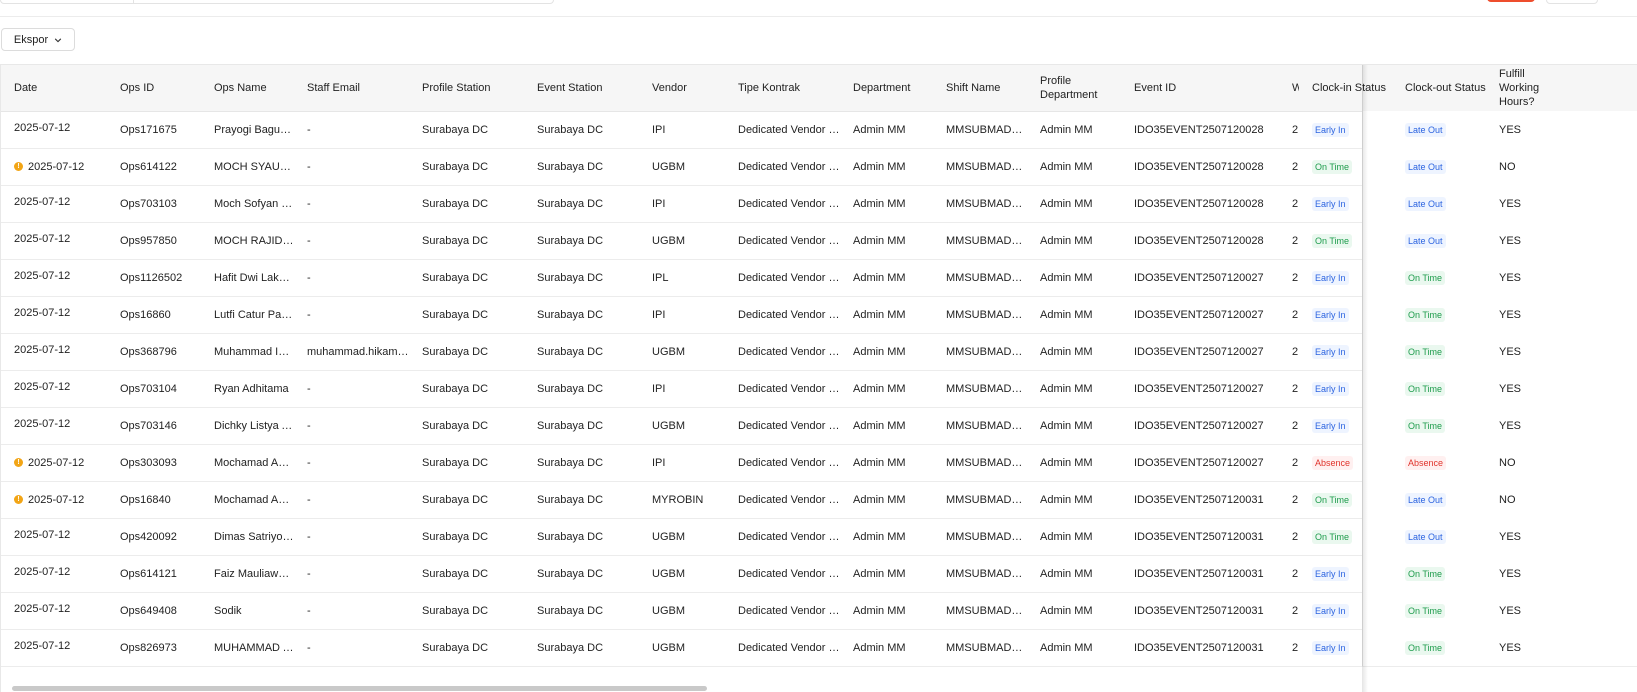 The width and height of the screenshot is (1637, 692). Describe the element at coordinates (466, 351) in the screenshot. I see `cell-profile-station: Surabaya DC` at that location.